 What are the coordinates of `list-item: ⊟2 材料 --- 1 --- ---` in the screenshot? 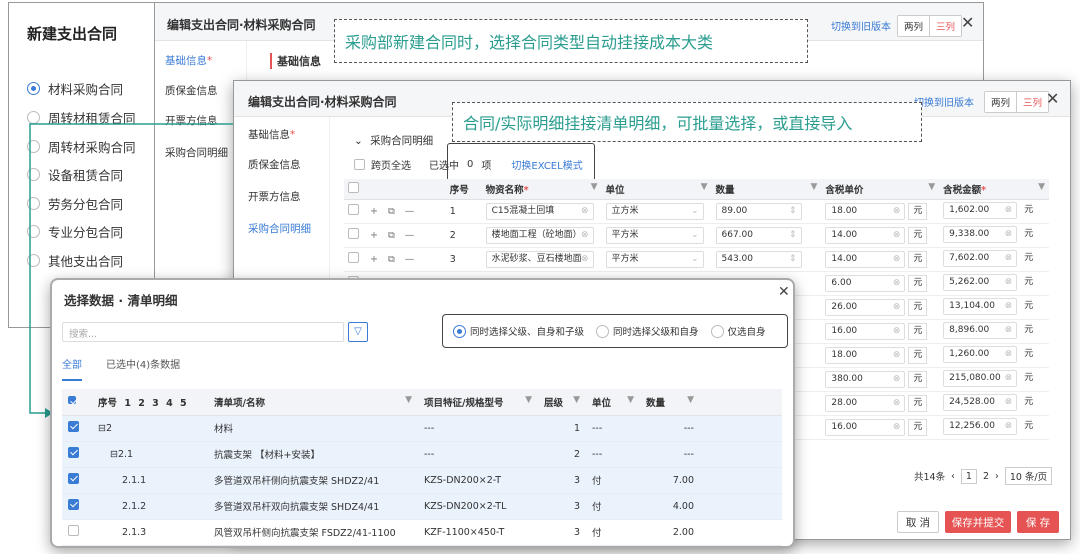 It's located at (422, 428).